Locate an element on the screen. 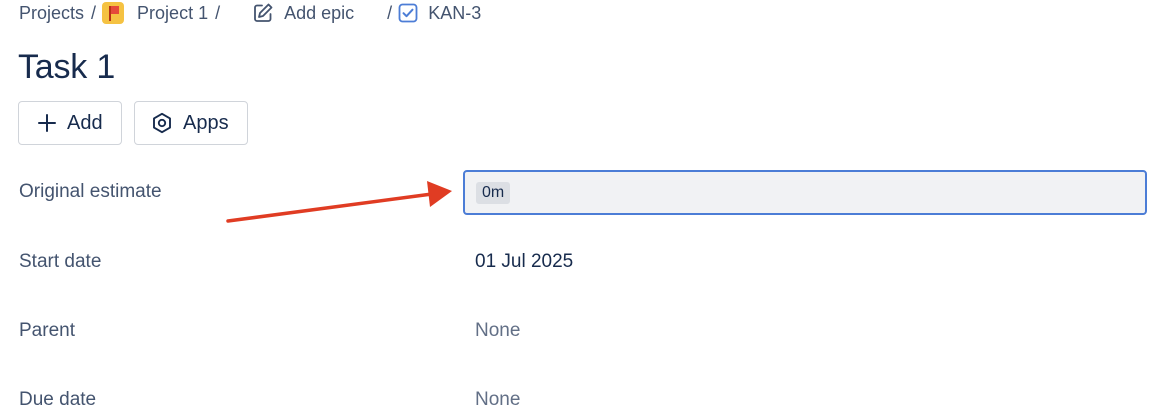 This screenshot has height=420, width=1157. checkbox-task-icon is located at coordinates (408, 13).